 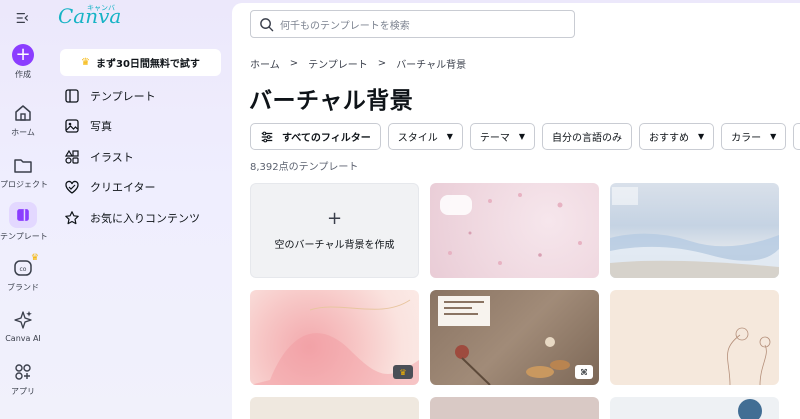 I want to click on star-icon, so click(x=72, y=218).